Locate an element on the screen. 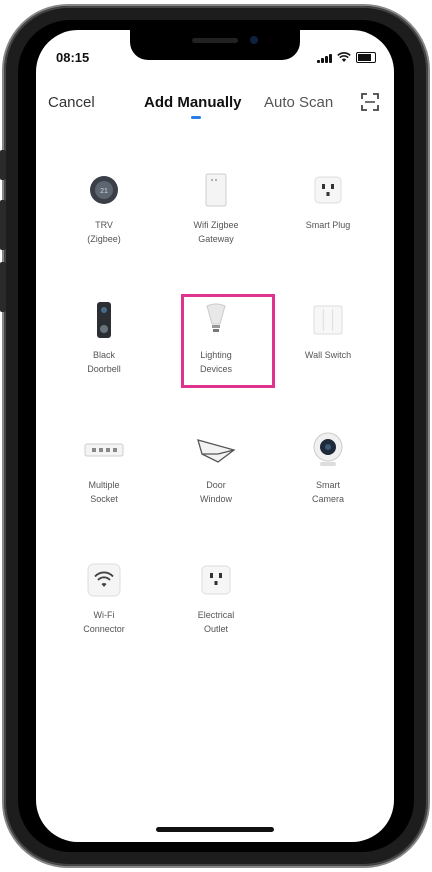  status-bar: 08:15 is located at coordinates (215, 60).